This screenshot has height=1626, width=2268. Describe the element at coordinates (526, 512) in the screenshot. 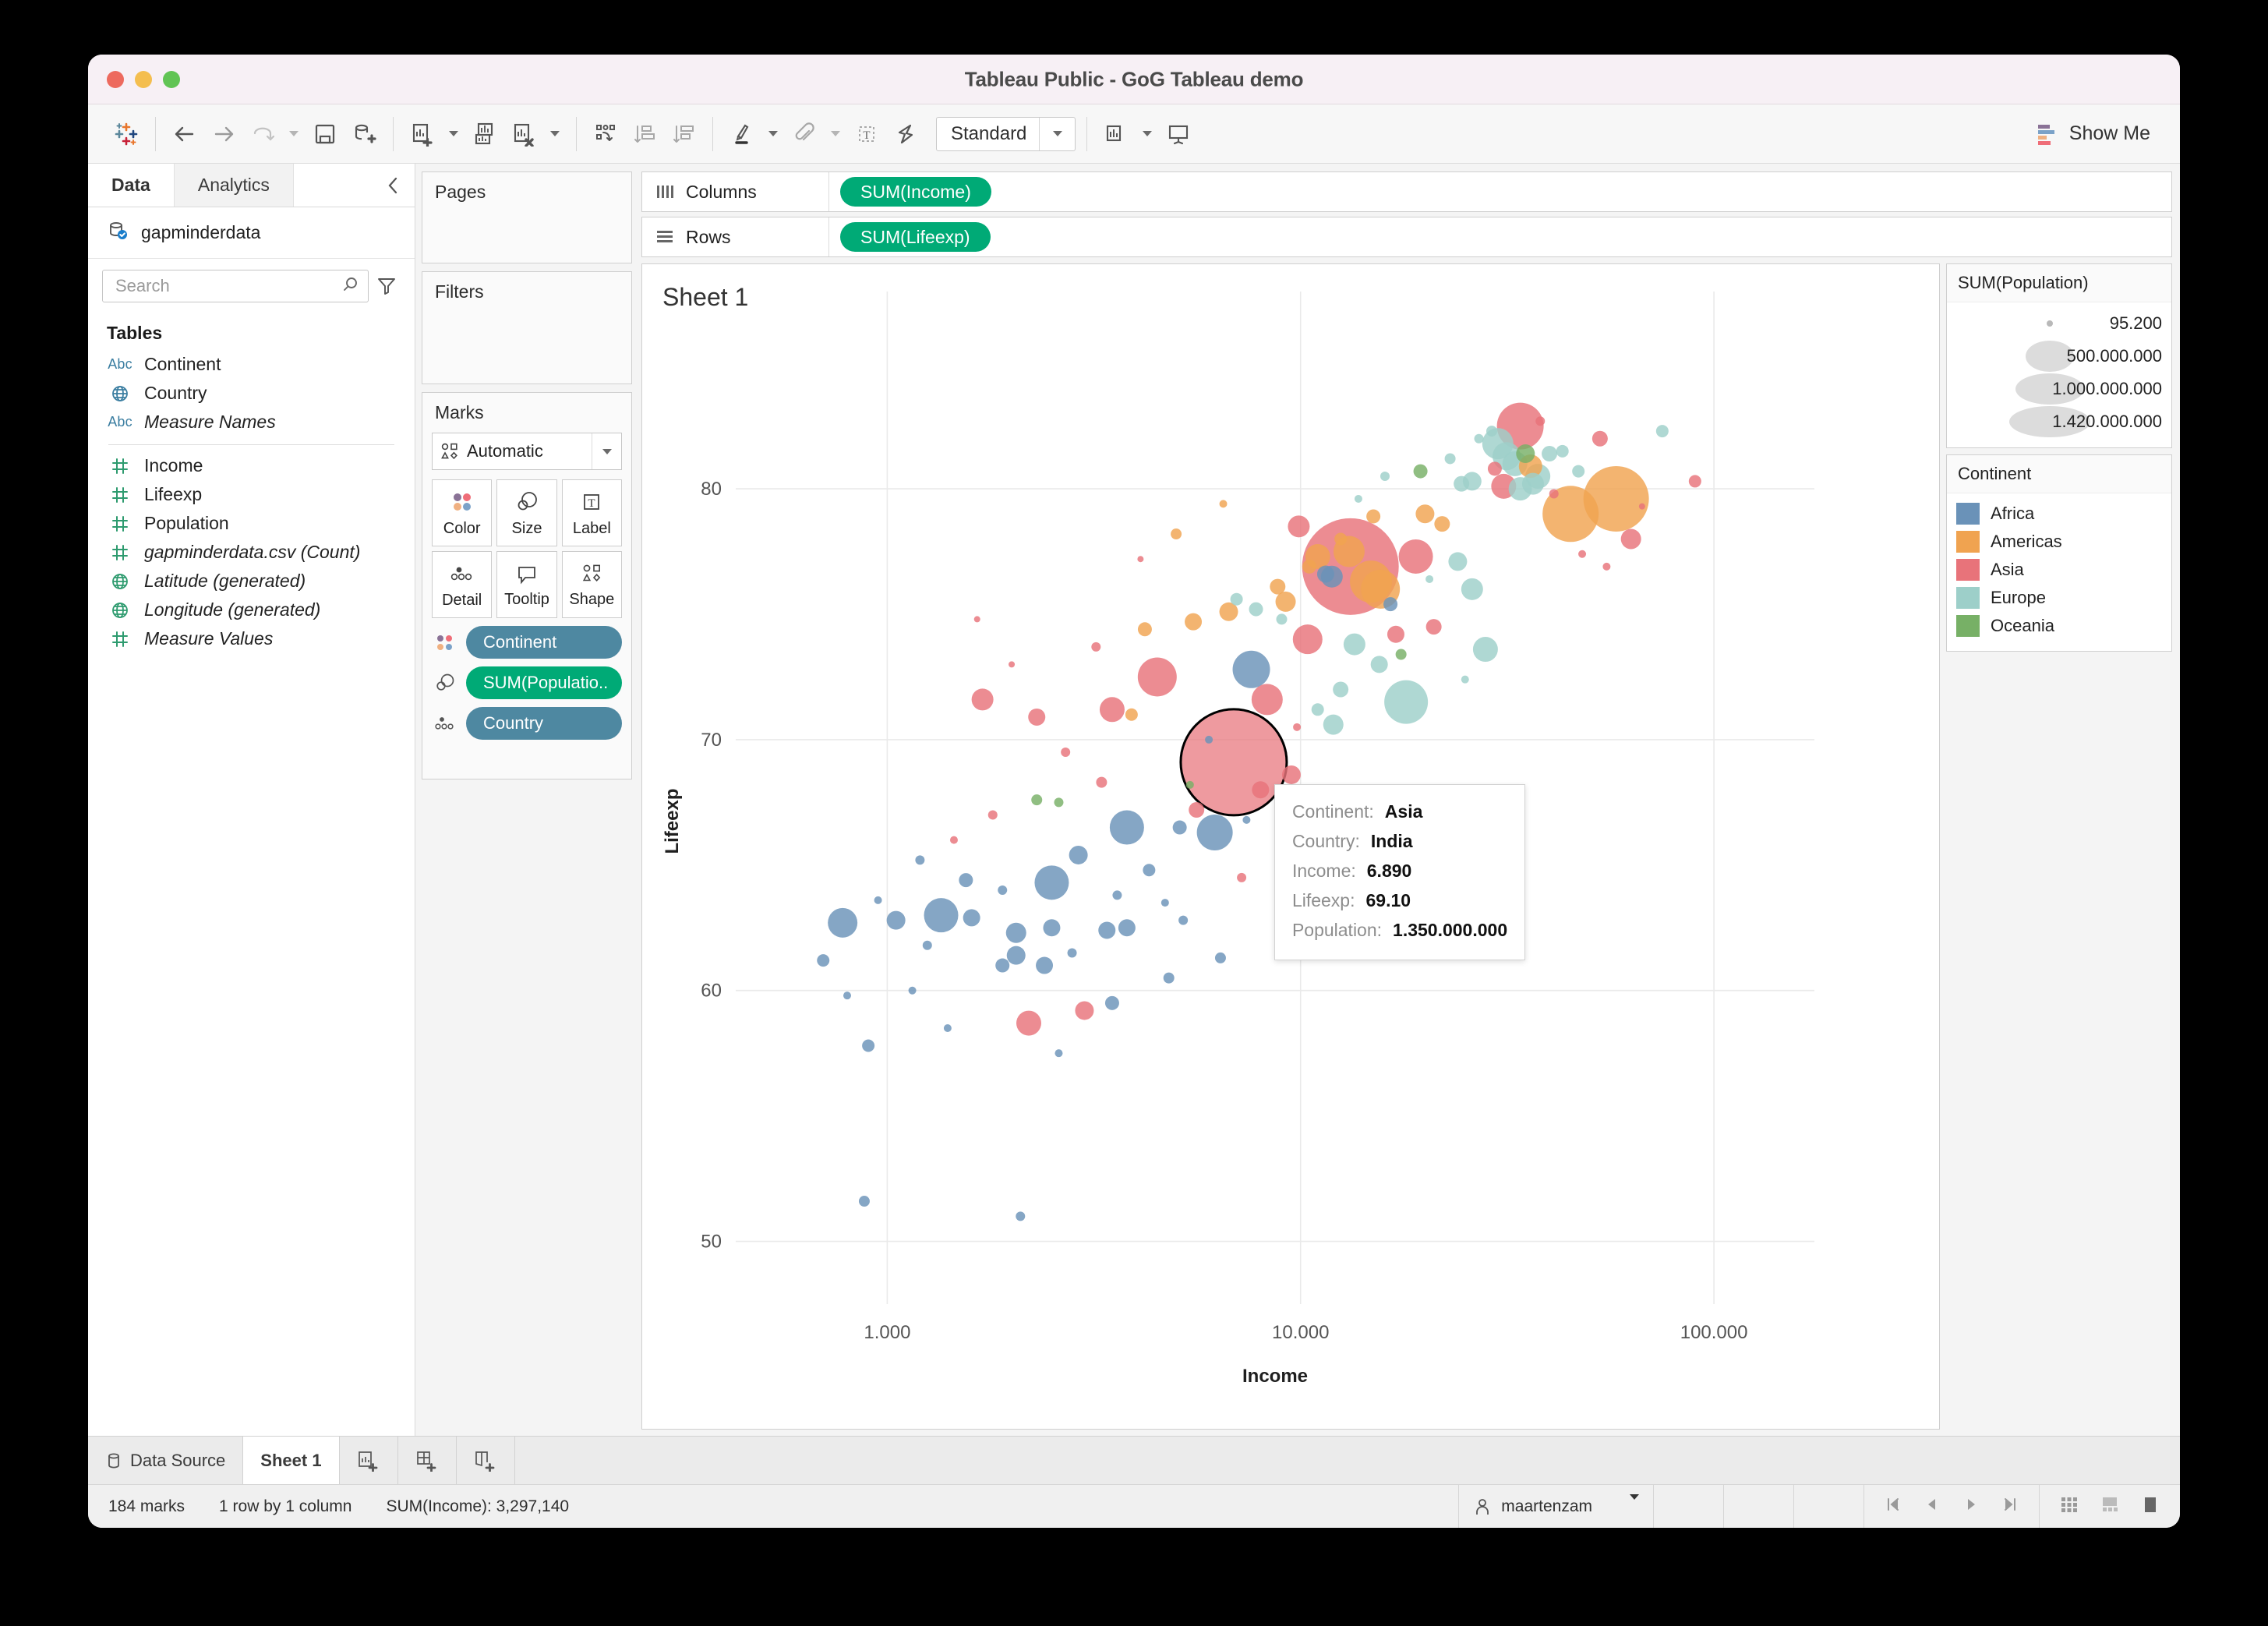

I see `size-button: Size` at that location.